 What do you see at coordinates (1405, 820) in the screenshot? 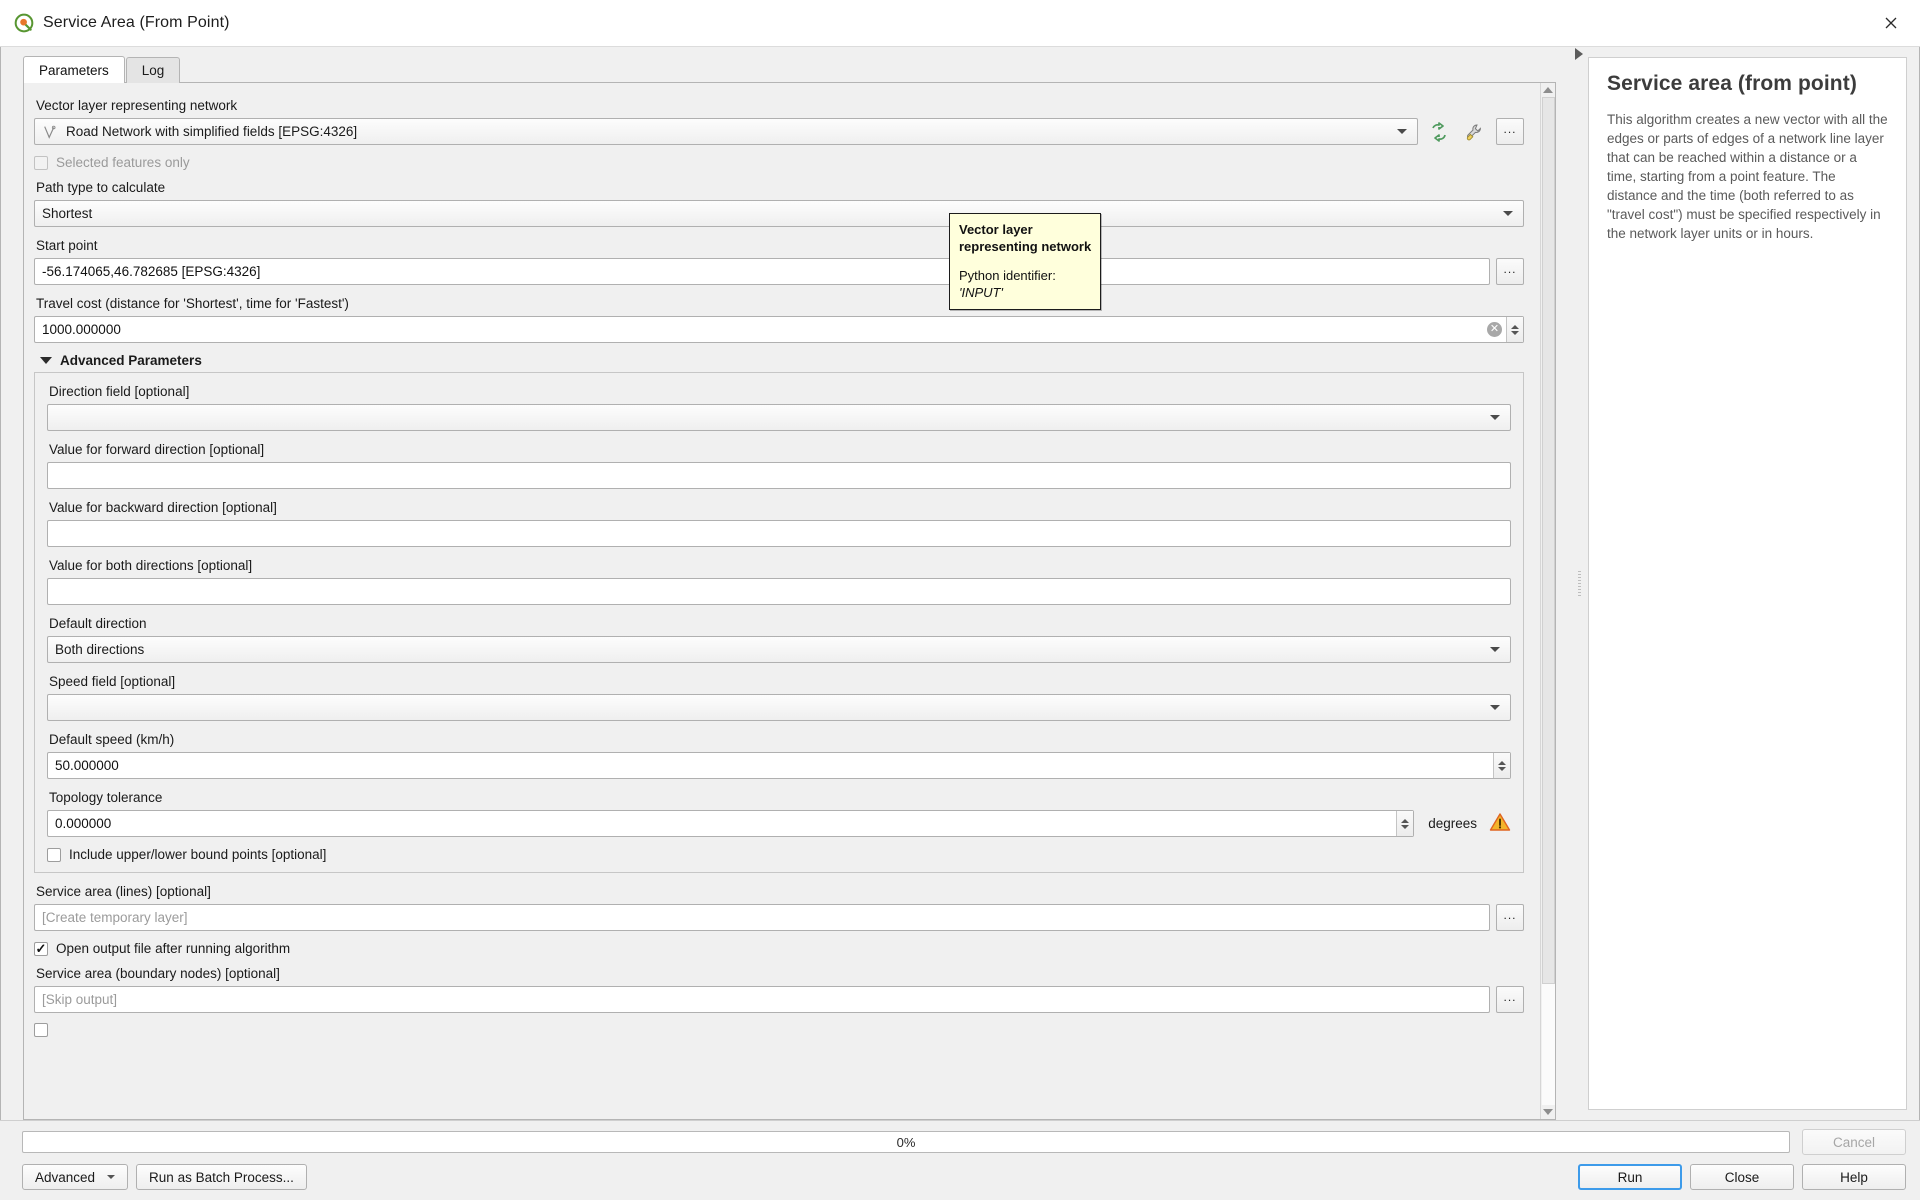
I see `stepper-up-icon` at bounding box center [1405, 820].